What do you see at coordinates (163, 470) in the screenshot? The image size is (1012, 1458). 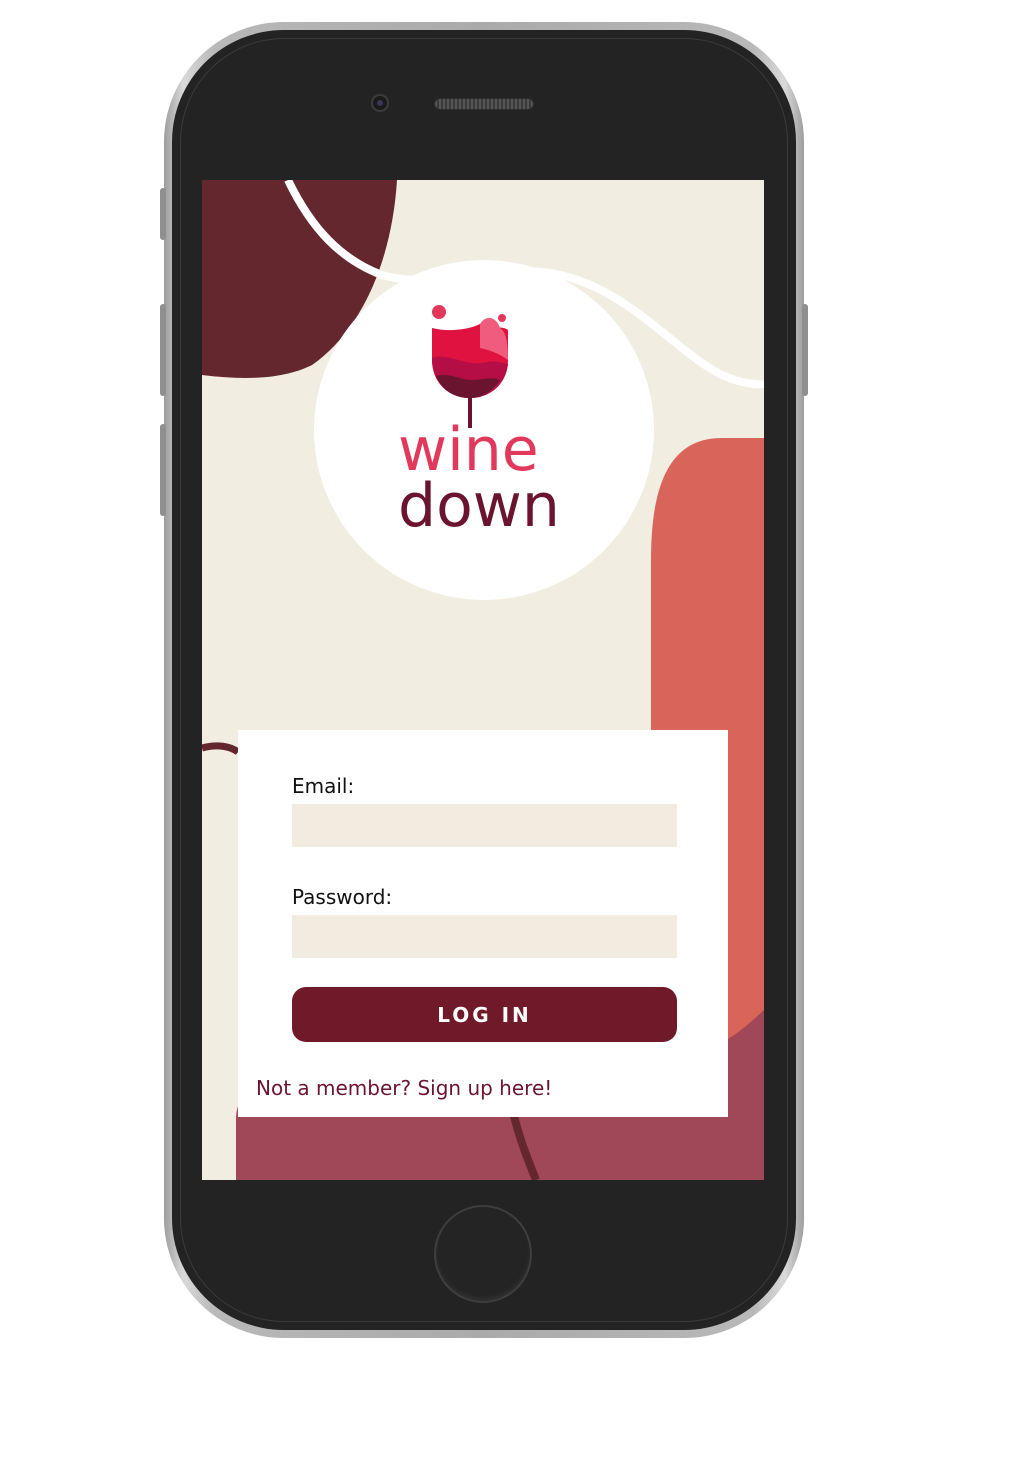 I see `volume-down-button` at bounding box center [163, 470].